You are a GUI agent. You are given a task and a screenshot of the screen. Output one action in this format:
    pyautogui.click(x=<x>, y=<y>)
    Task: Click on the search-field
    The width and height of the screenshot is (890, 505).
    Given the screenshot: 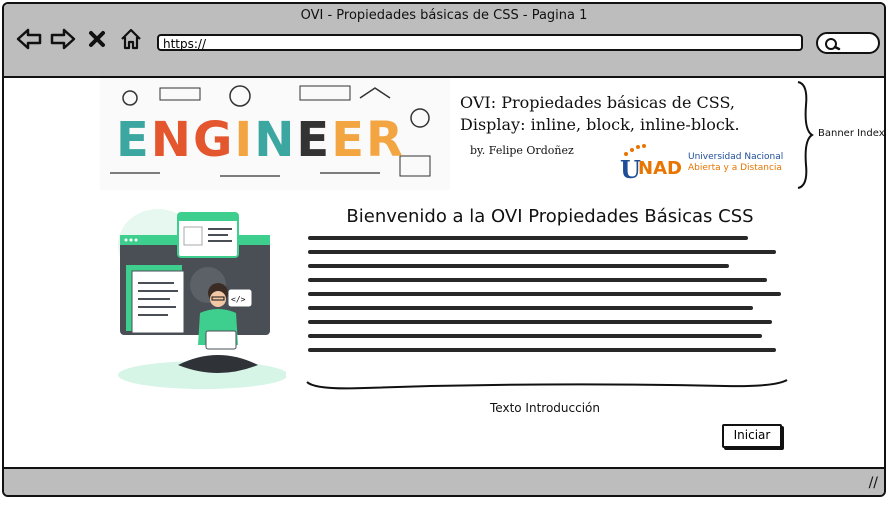 What is the action you would take?
    pyautogui.click(x=848, y=43)
    